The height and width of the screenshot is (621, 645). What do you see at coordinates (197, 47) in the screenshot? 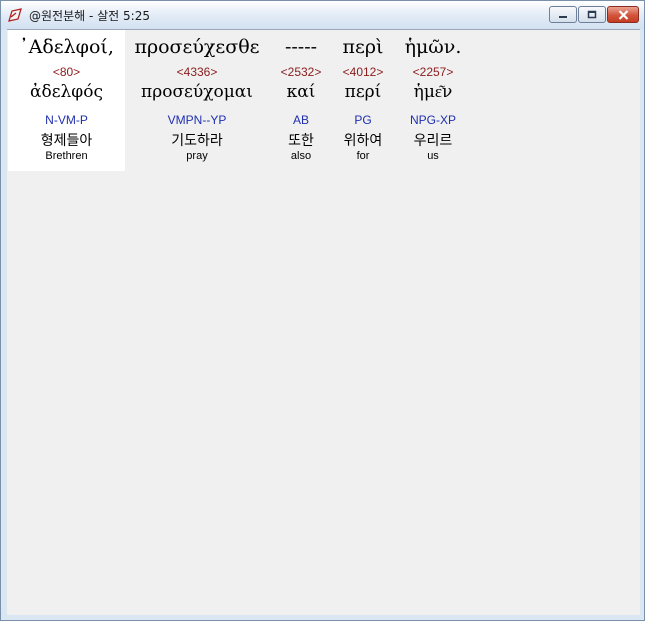
I see `greek-word: προσεύχεσθε` at bounding box center [197, 47].